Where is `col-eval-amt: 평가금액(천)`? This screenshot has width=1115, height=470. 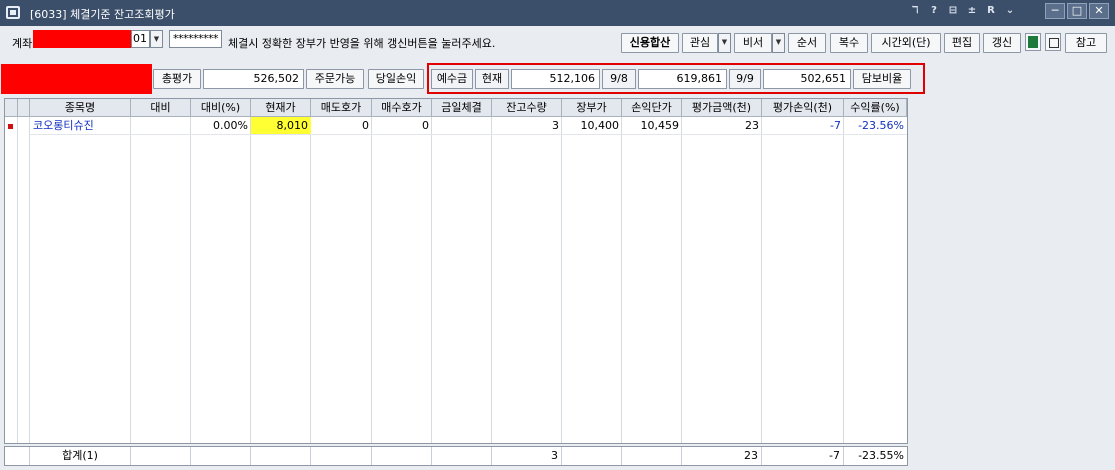 col-eval-amt: 평가금액(천) is located at coordinates (722, 108).